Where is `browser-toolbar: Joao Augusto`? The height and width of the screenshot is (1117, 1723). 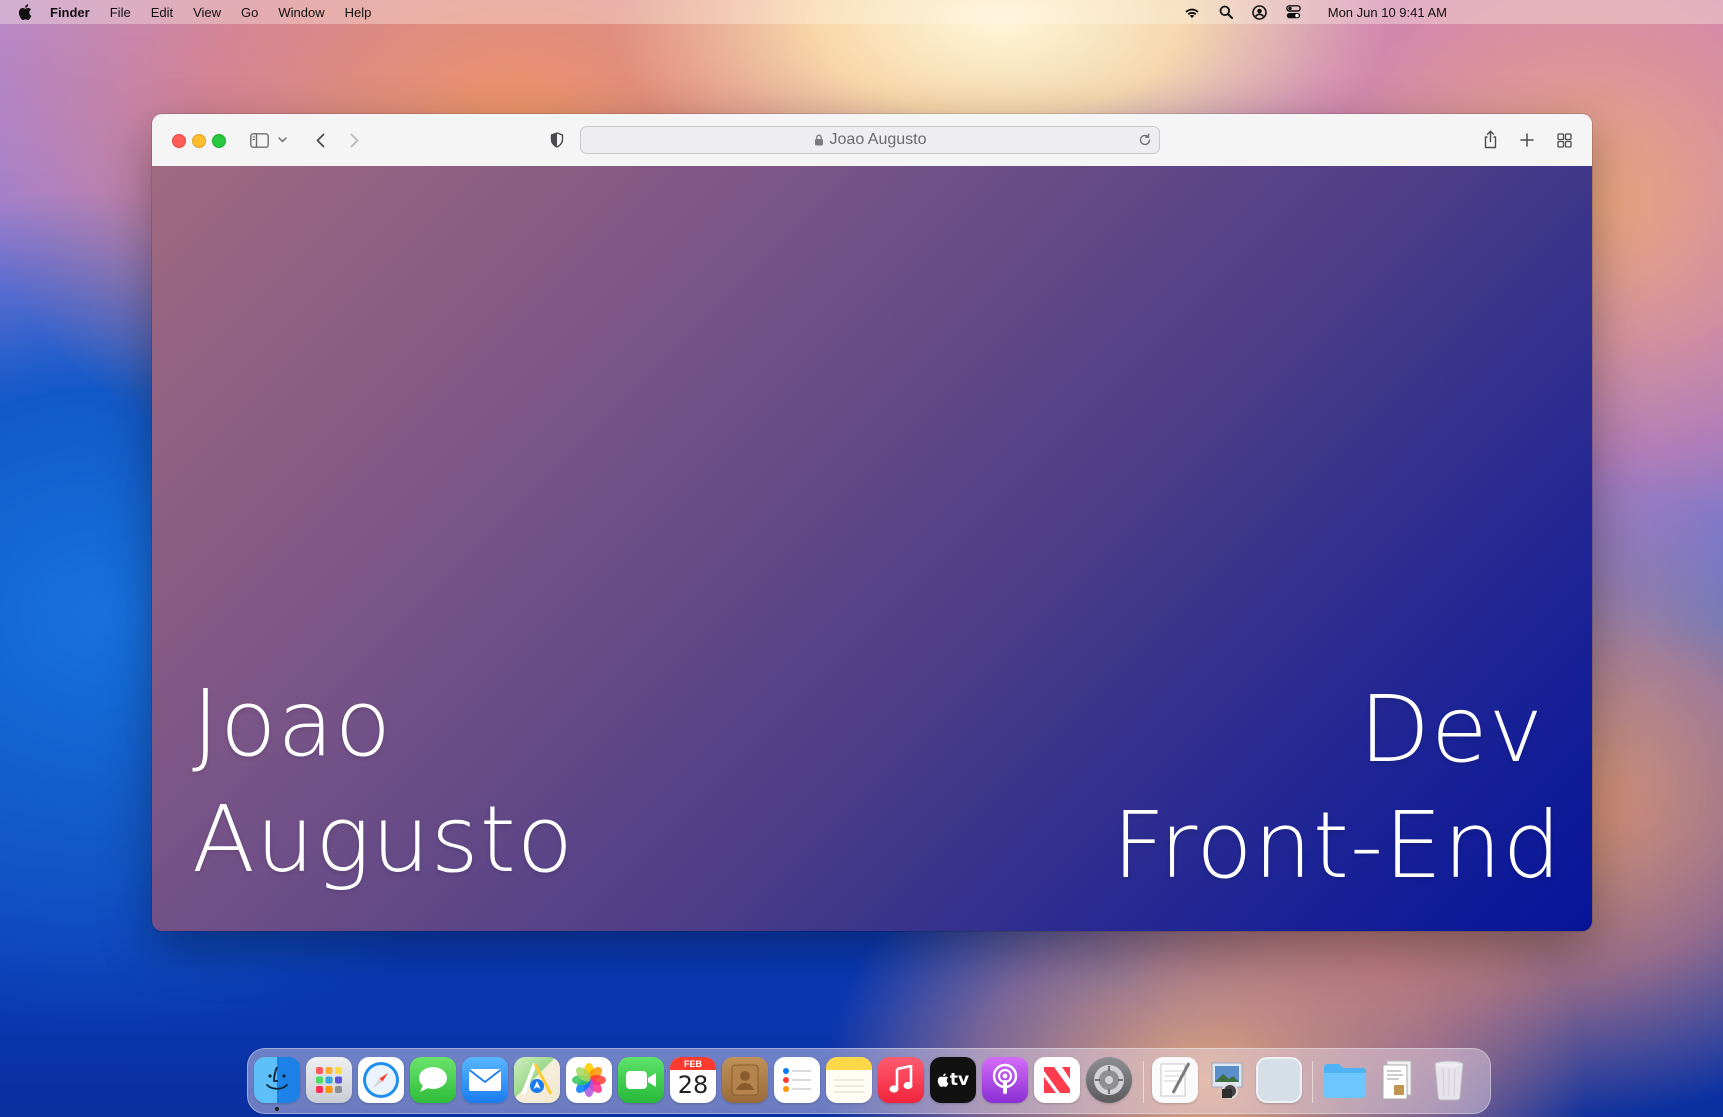 browser-toolbar: Joao Augusto is located at coordinates (872, 140).